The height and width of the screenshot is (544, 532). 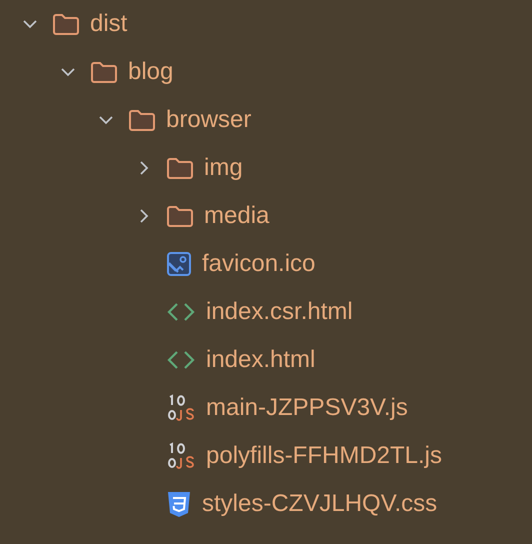 What do you see at coordinates (209, 120) in the screenshot?
I see `folder-name: browser` at bounding box center [209, 120].